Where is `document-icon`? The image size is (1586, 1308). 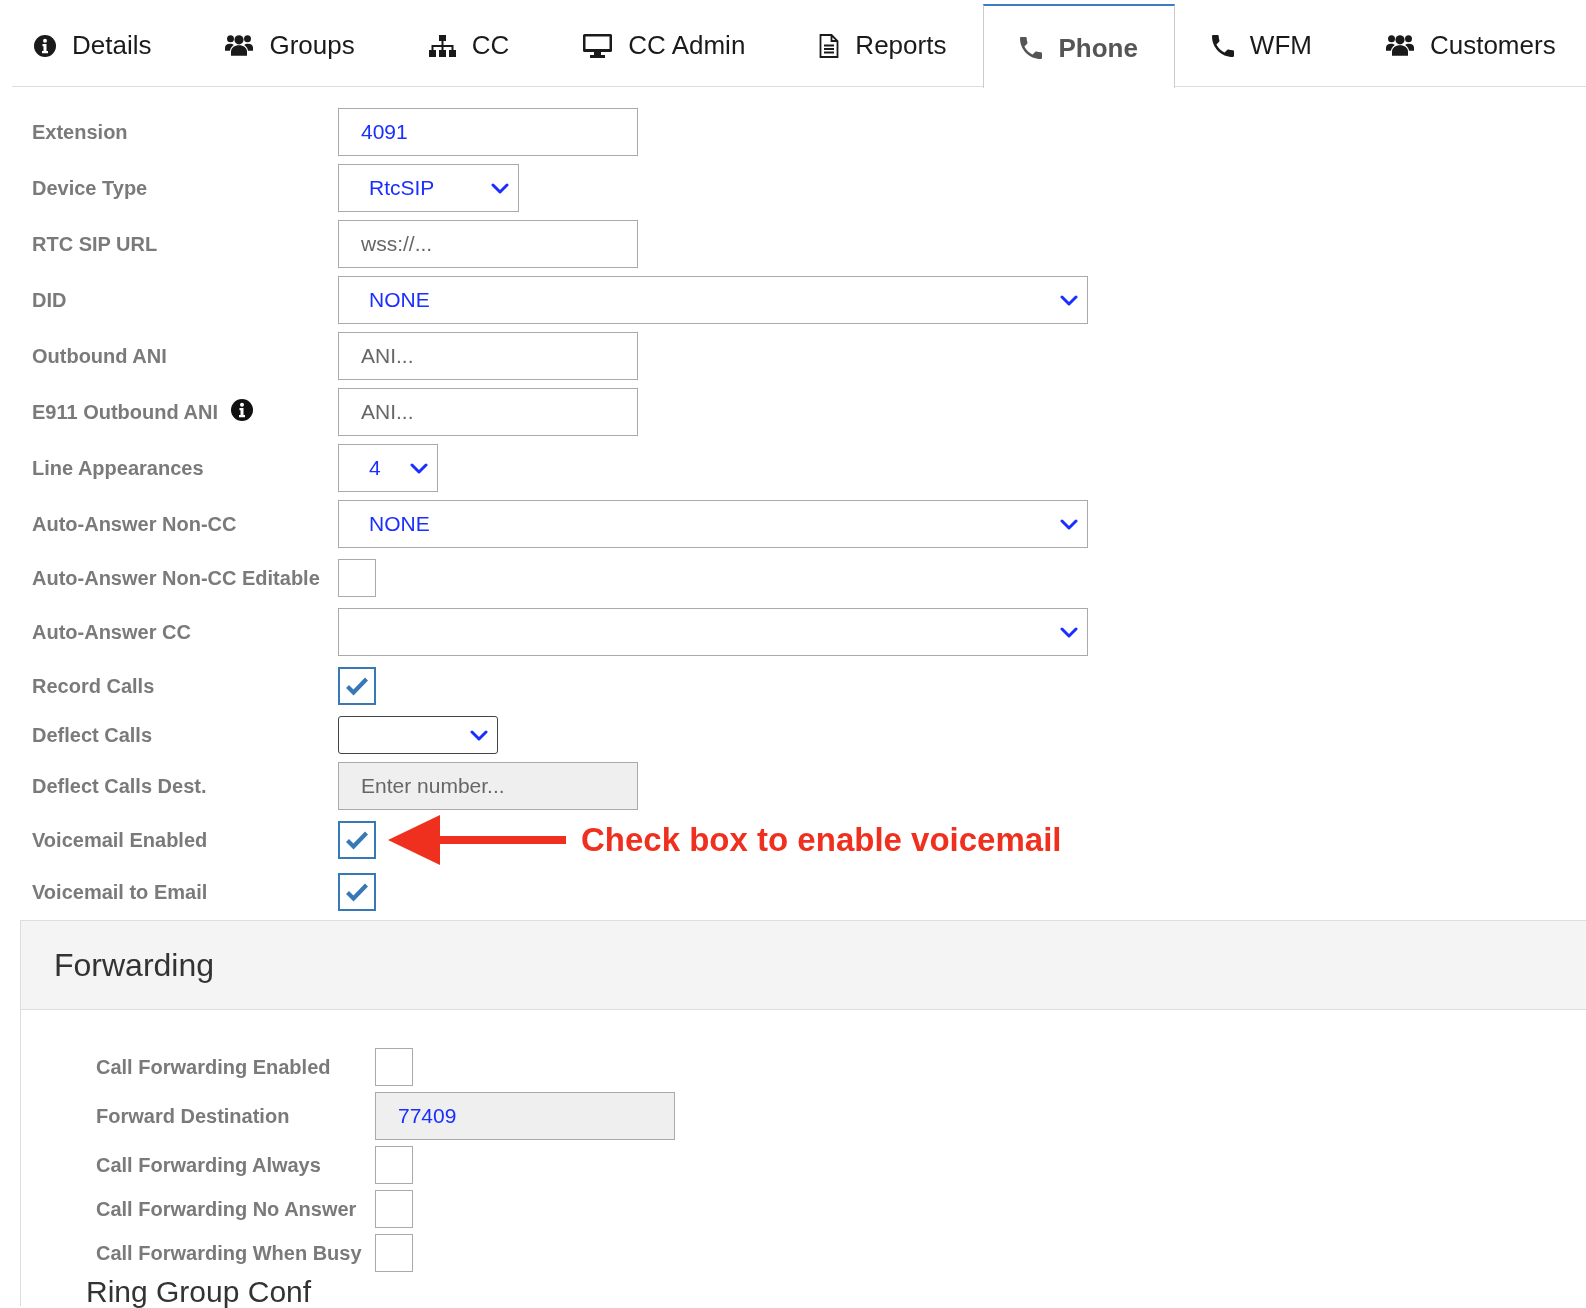 document-icon is located at coordinates (829, 45).